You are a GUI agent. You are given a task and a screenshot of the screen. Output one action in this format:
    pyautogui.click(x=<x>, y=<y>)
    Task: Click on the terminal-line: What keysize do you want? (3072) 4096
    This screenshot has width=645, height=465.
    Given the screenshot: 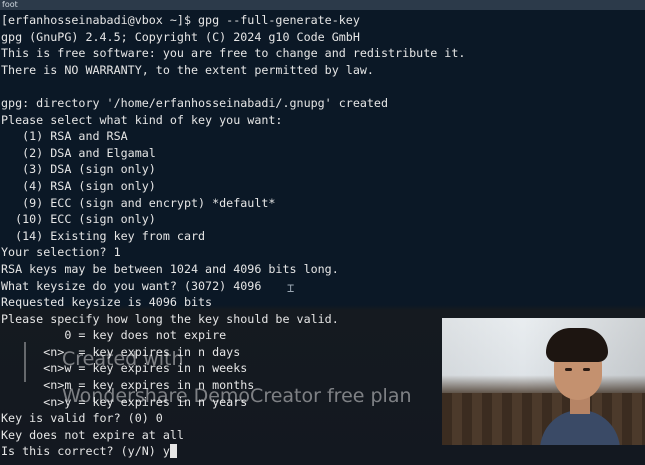 What is the action you would take?
    pyautogui.click(x=131, y=285)
    